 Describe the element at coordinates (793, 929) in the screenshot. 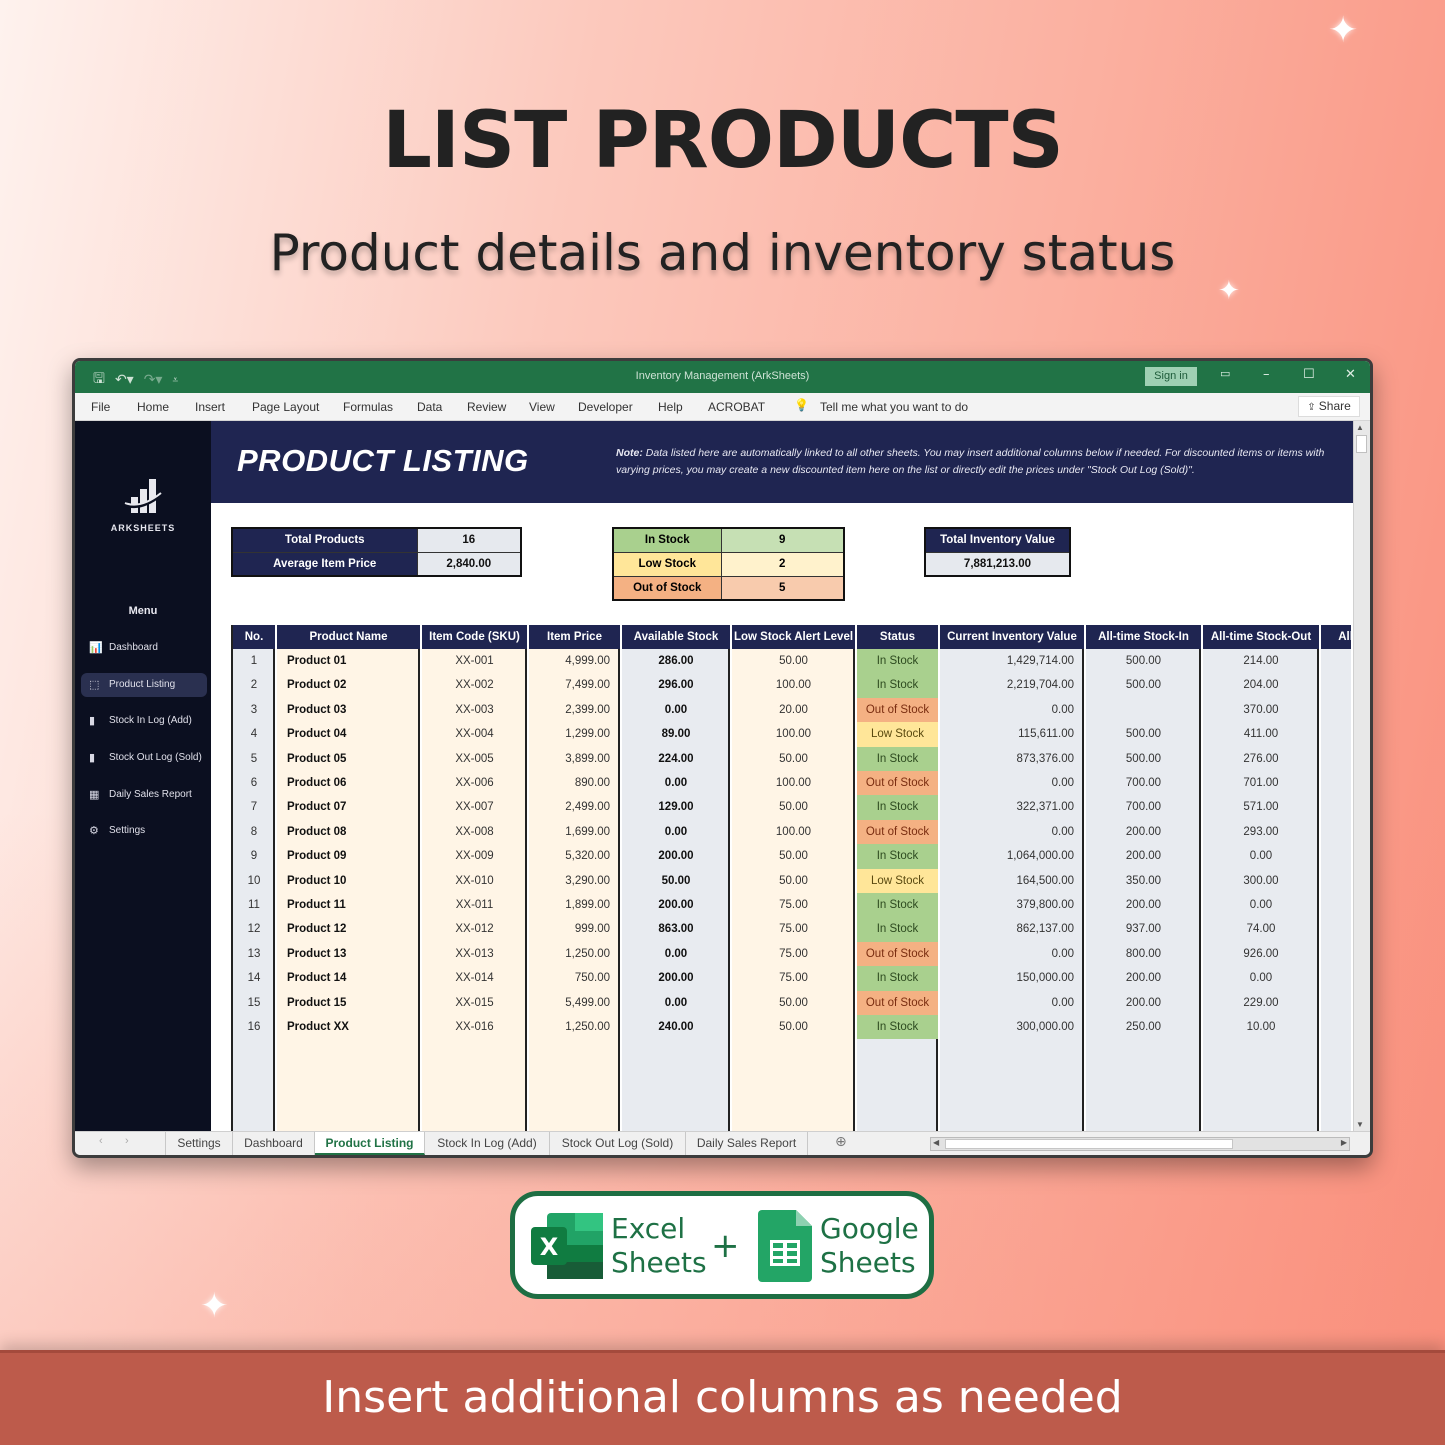

I see `cell-low-stock-alert: 75.00` at that location.